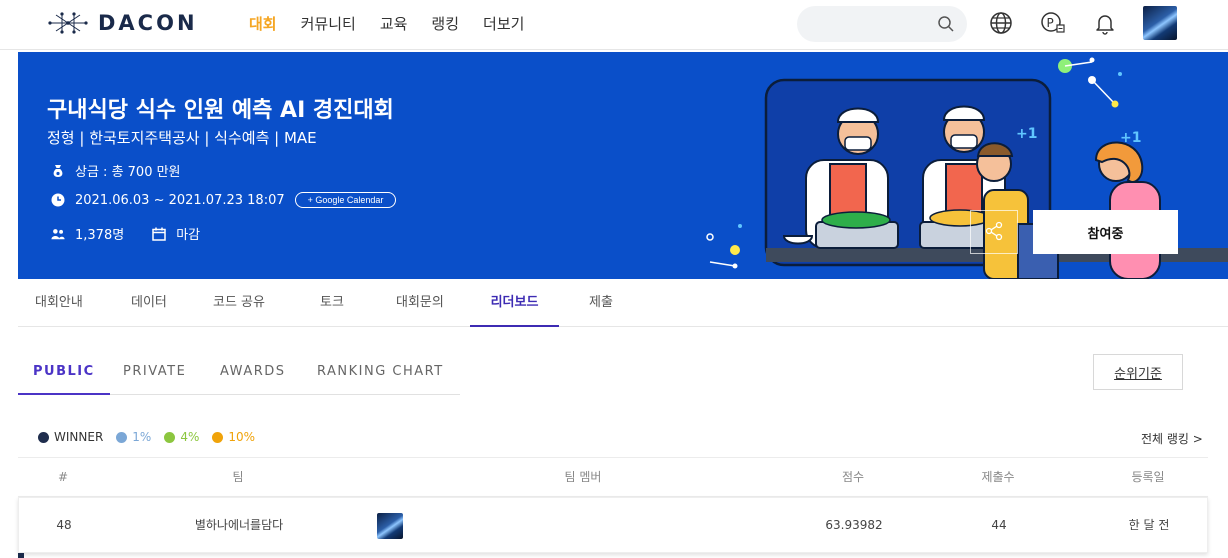 The height and width of the screenshot is (558, 1228). What do you see at coordinates (380, 373) in the screenshot?
I see `subtab-ranking-chart: RANKING CHART` at bounding box center [380, 373].